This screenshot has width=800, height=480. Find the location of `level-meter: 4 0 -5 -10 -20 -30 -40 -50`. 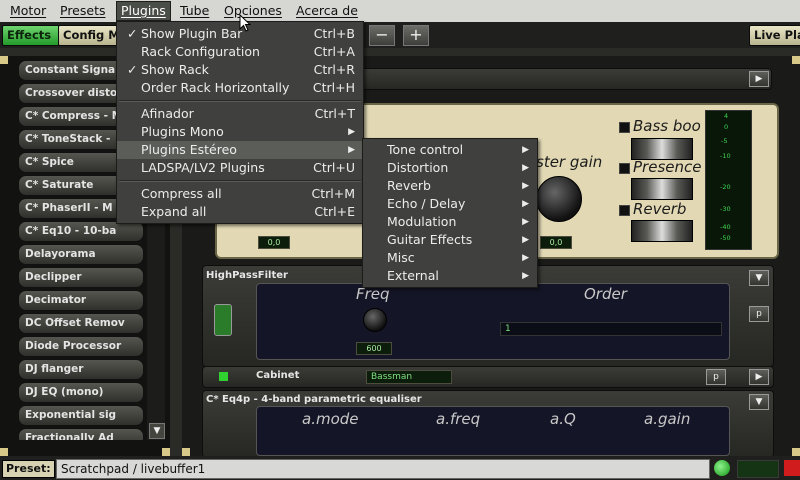

level-meter: 4 0 -5 -10 -20 -30 -40 -50 is located at coordinates (728, 180).